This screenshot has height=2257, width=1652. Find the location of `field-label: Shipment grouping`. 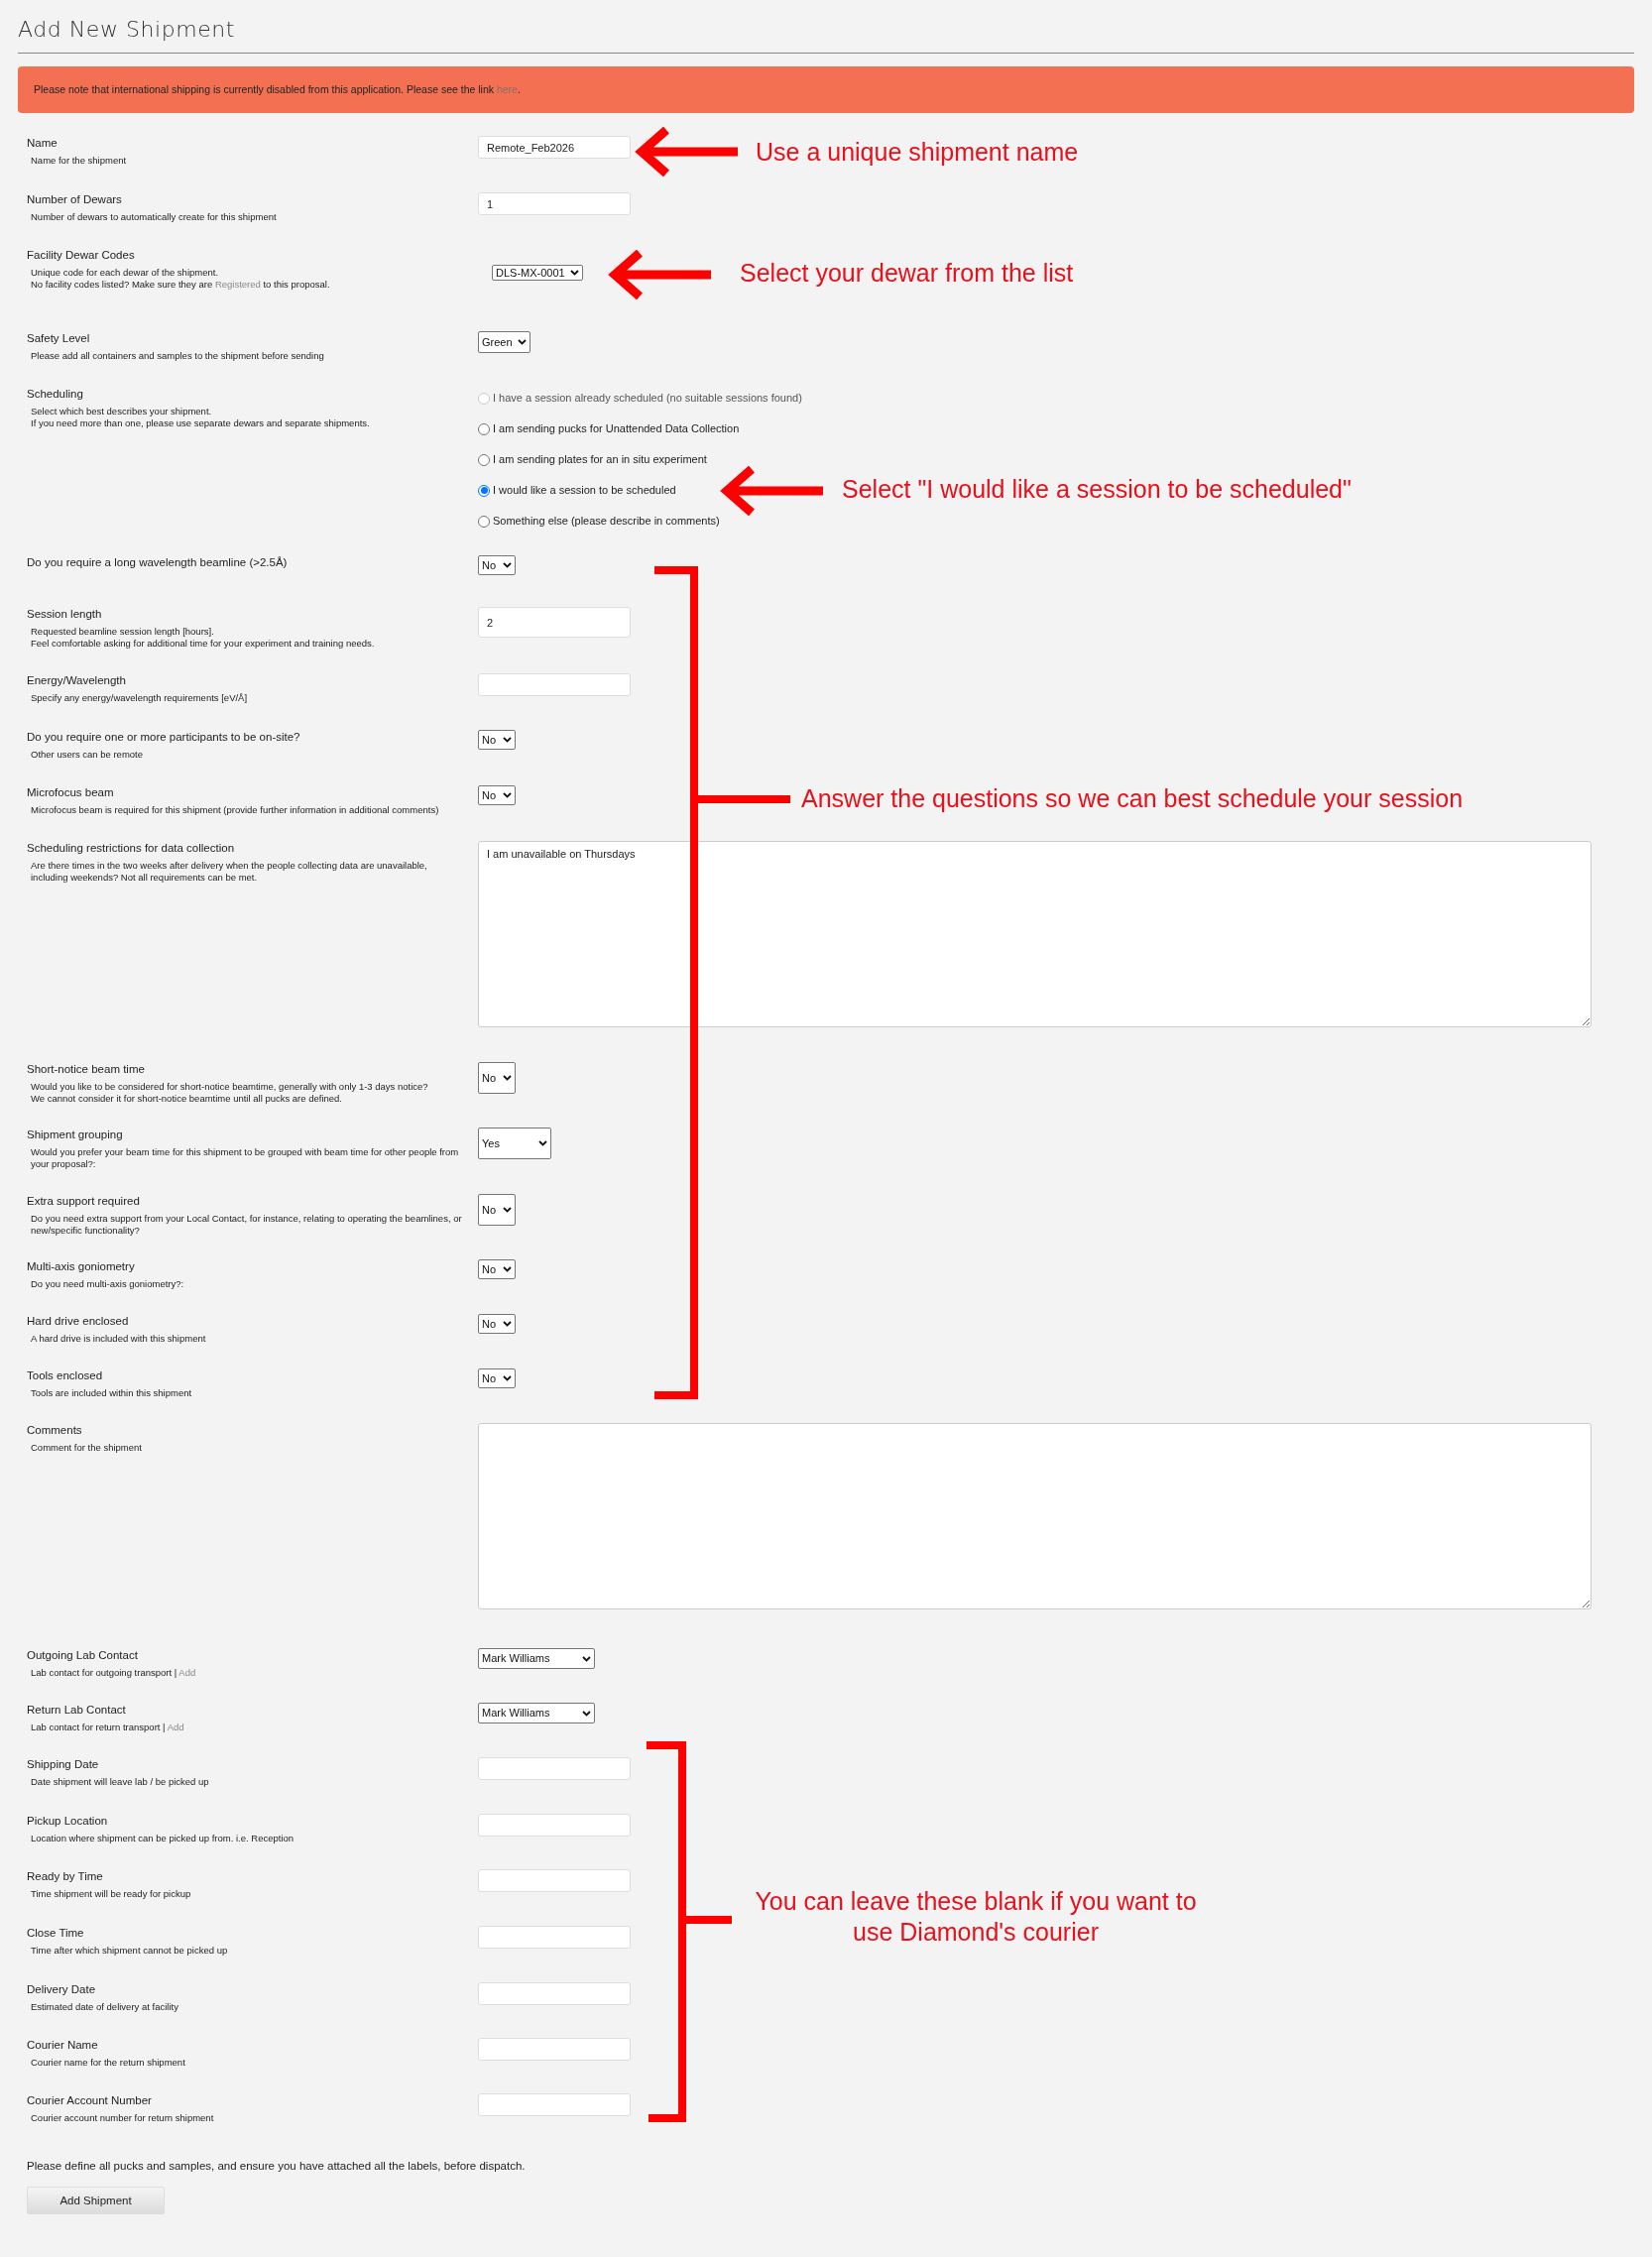

field-label: Shipment grouping is located at coordinates (75, 1134).